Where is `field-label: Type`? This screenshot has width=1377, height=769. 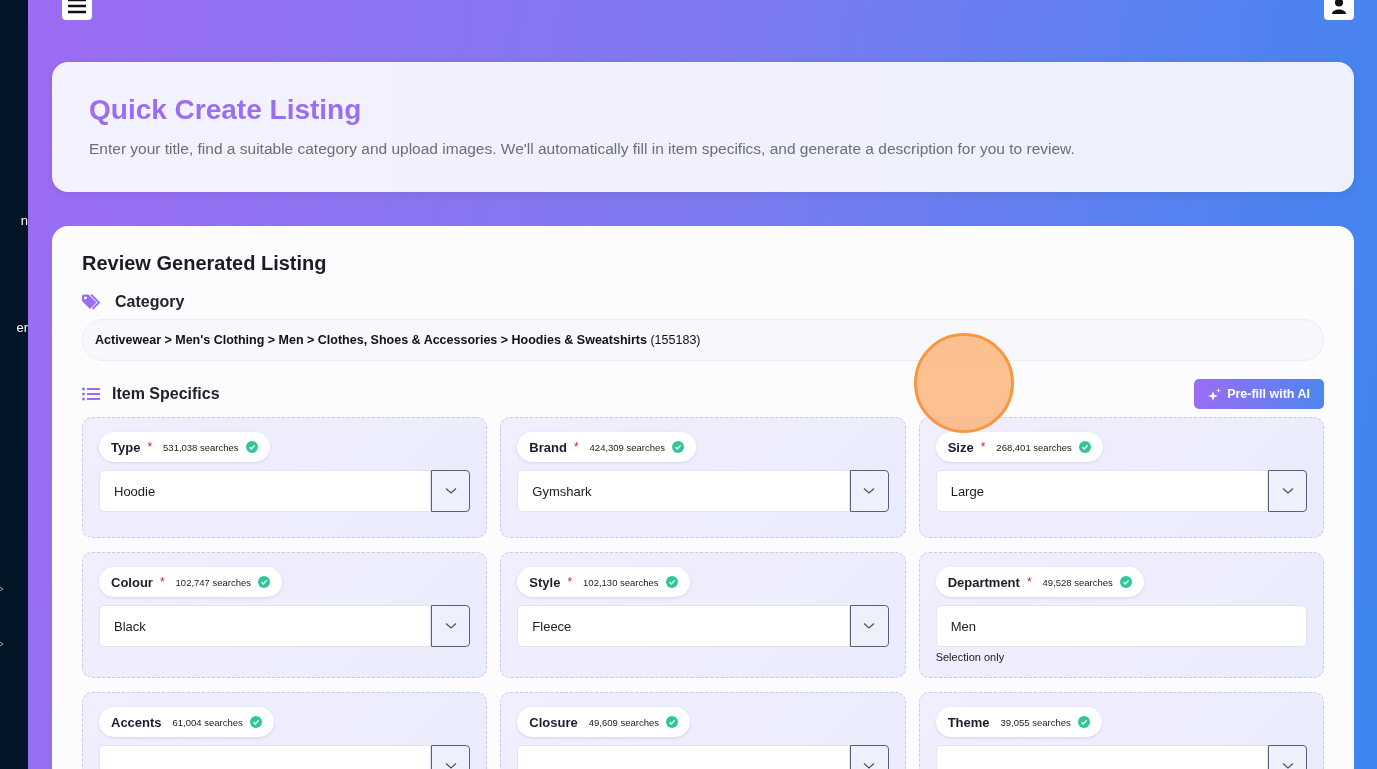
field-label: Type is located at coordinates (126, 447).